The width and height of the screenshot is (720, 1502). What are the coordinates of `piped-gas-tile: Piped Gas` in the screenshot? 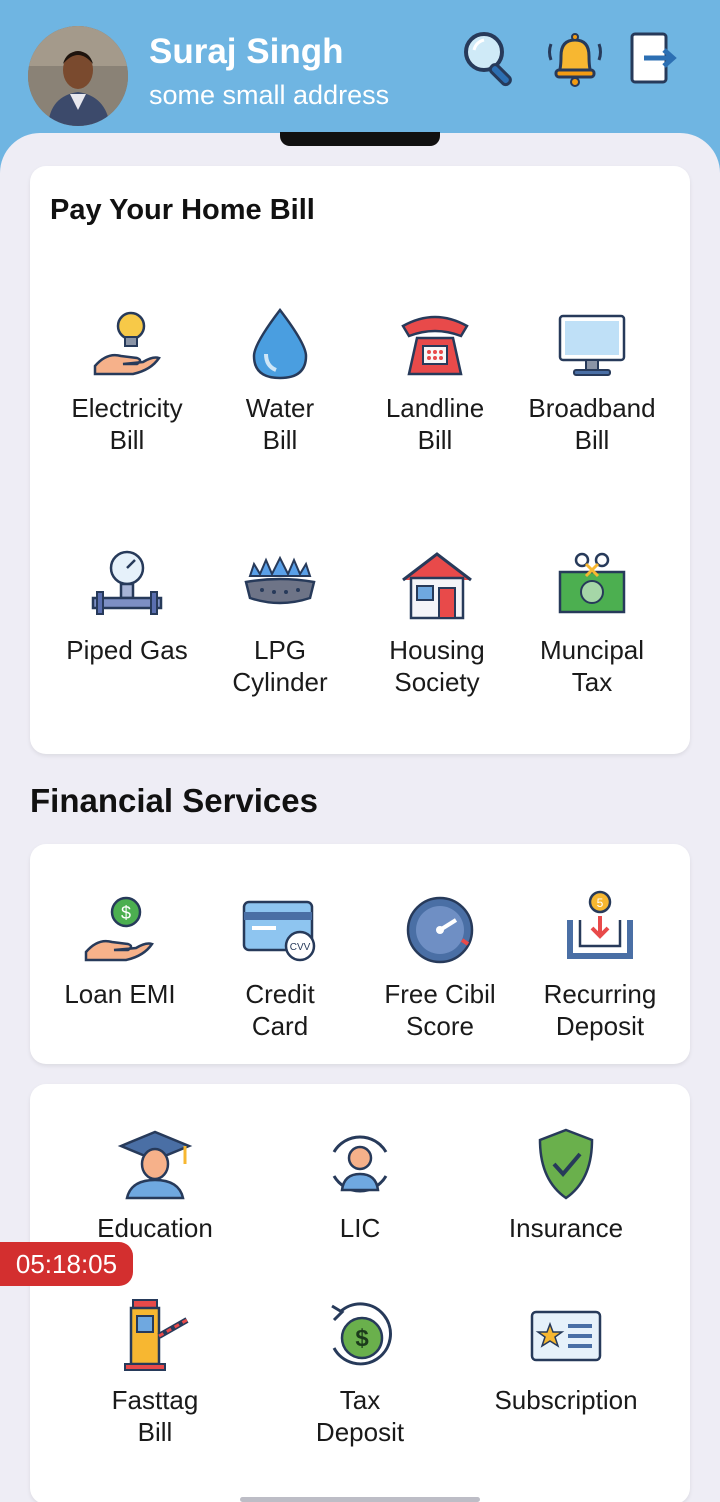 It's located at (127, 606).